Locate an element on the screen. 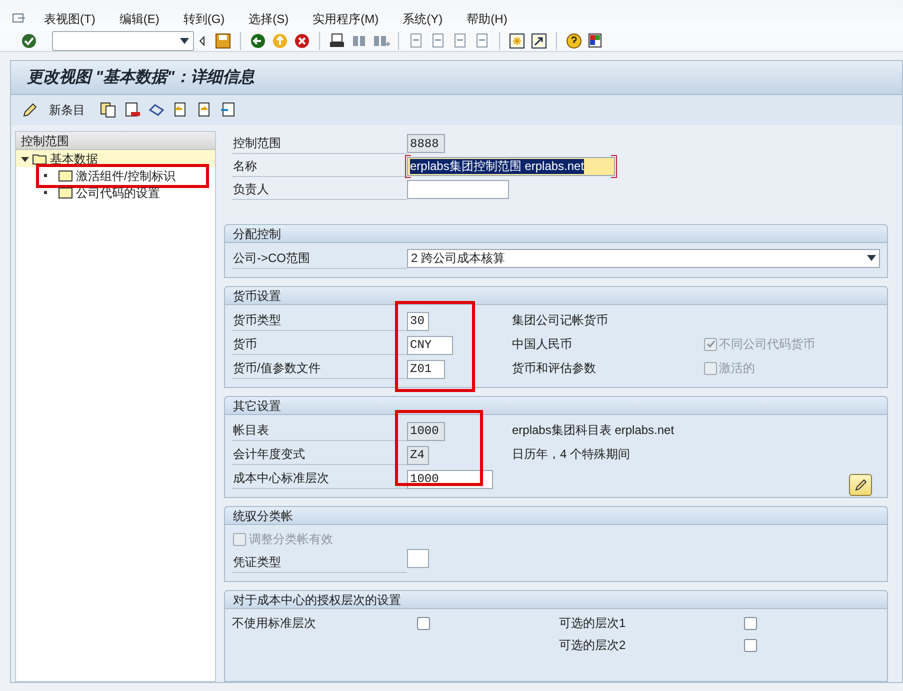 The image size is (903, 691). field-label: 公司->CO范围 is located at coordinates (319, 258).